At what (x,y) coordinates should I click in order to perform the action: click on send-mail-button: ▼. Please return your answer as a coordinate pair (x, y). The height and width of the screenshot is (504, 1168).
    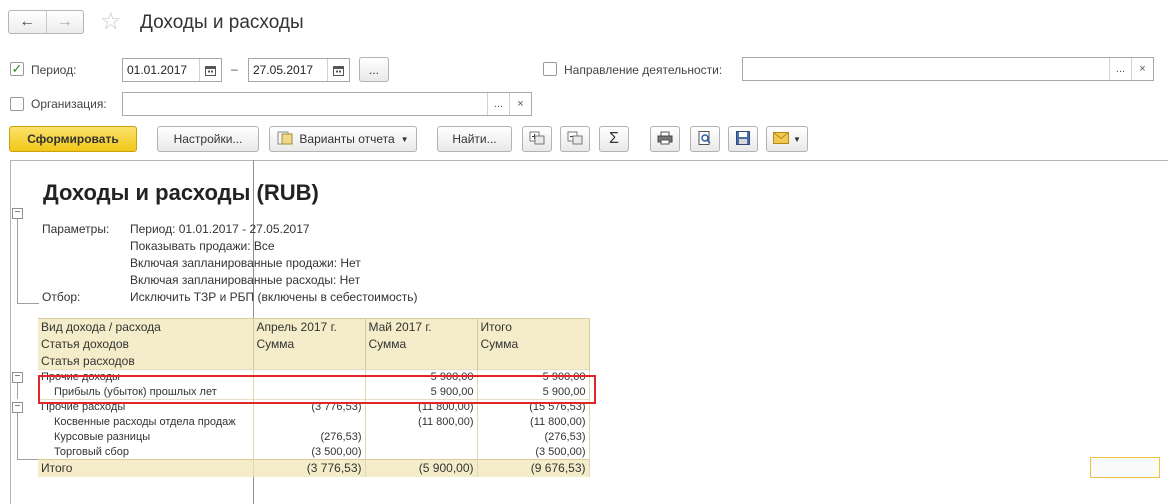
    Looking at the image, I should click on (787, 139).